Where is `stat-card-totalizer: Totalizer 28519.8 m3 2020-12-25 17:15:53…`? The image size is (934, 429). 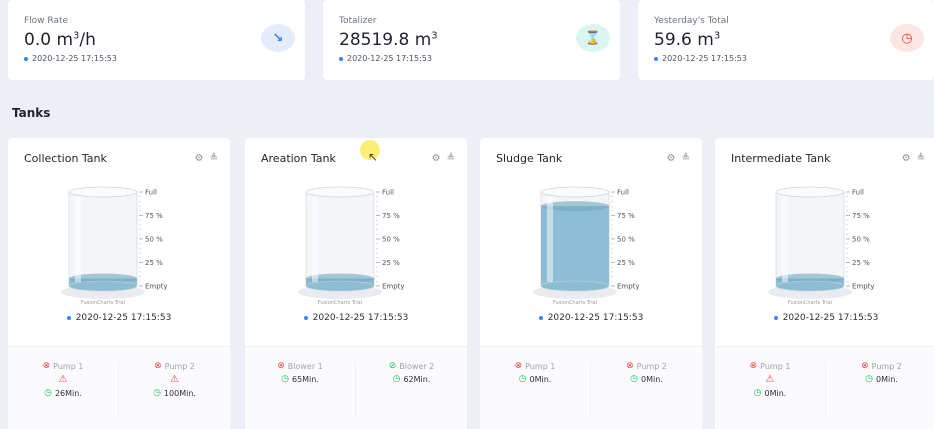
stat-card-totalizer: Totalizer 28519.8 m3 2020-12-25 17:15:53… is located at coordinates (471, 40).